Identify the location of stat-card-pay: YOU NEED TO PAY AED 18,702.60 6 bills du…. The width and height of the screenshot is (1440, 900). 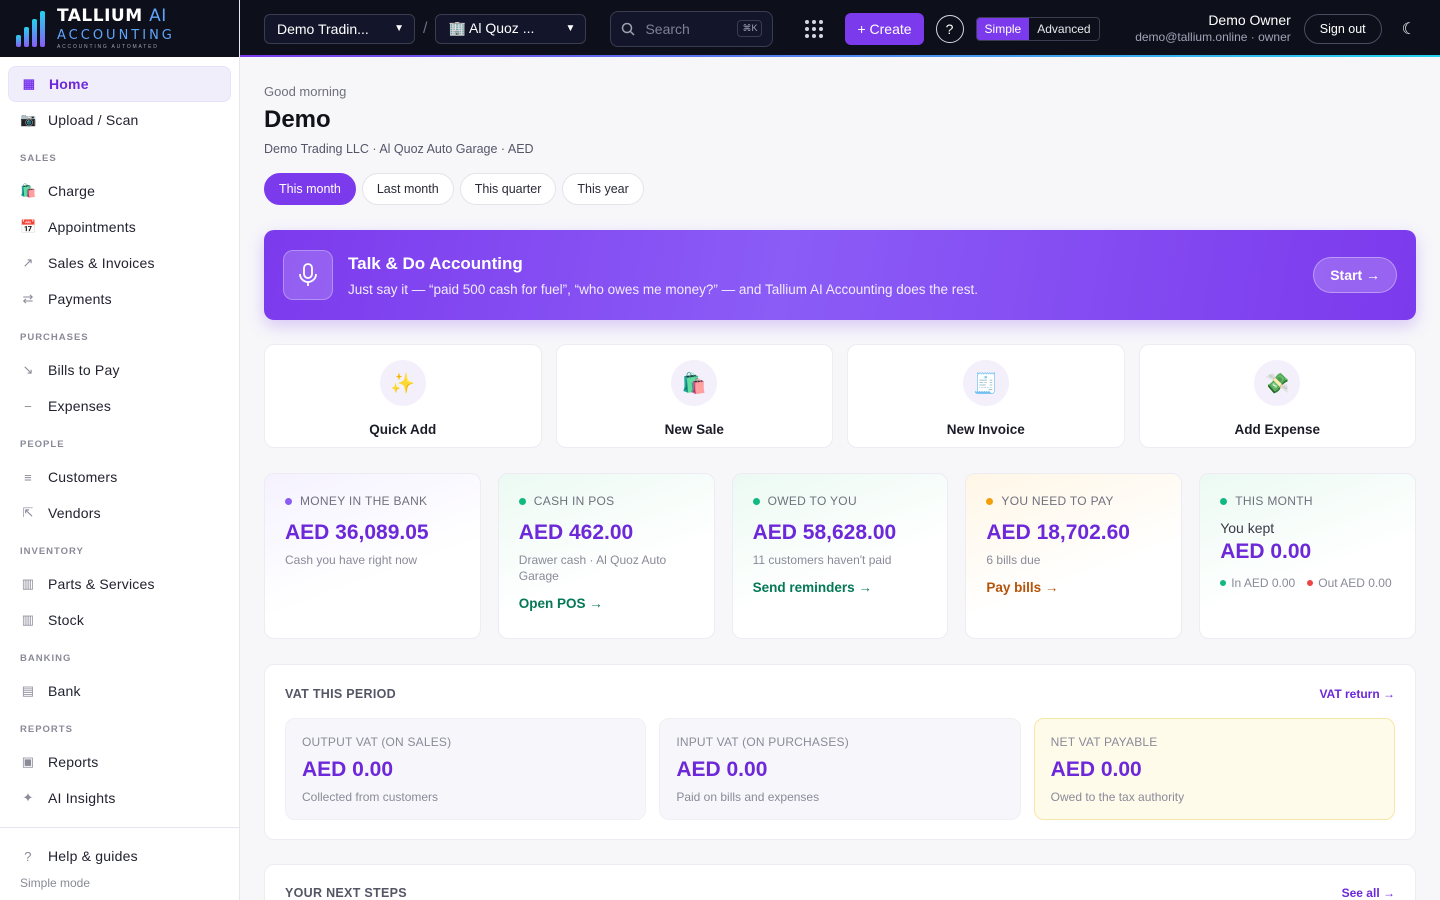
(1074, 556).